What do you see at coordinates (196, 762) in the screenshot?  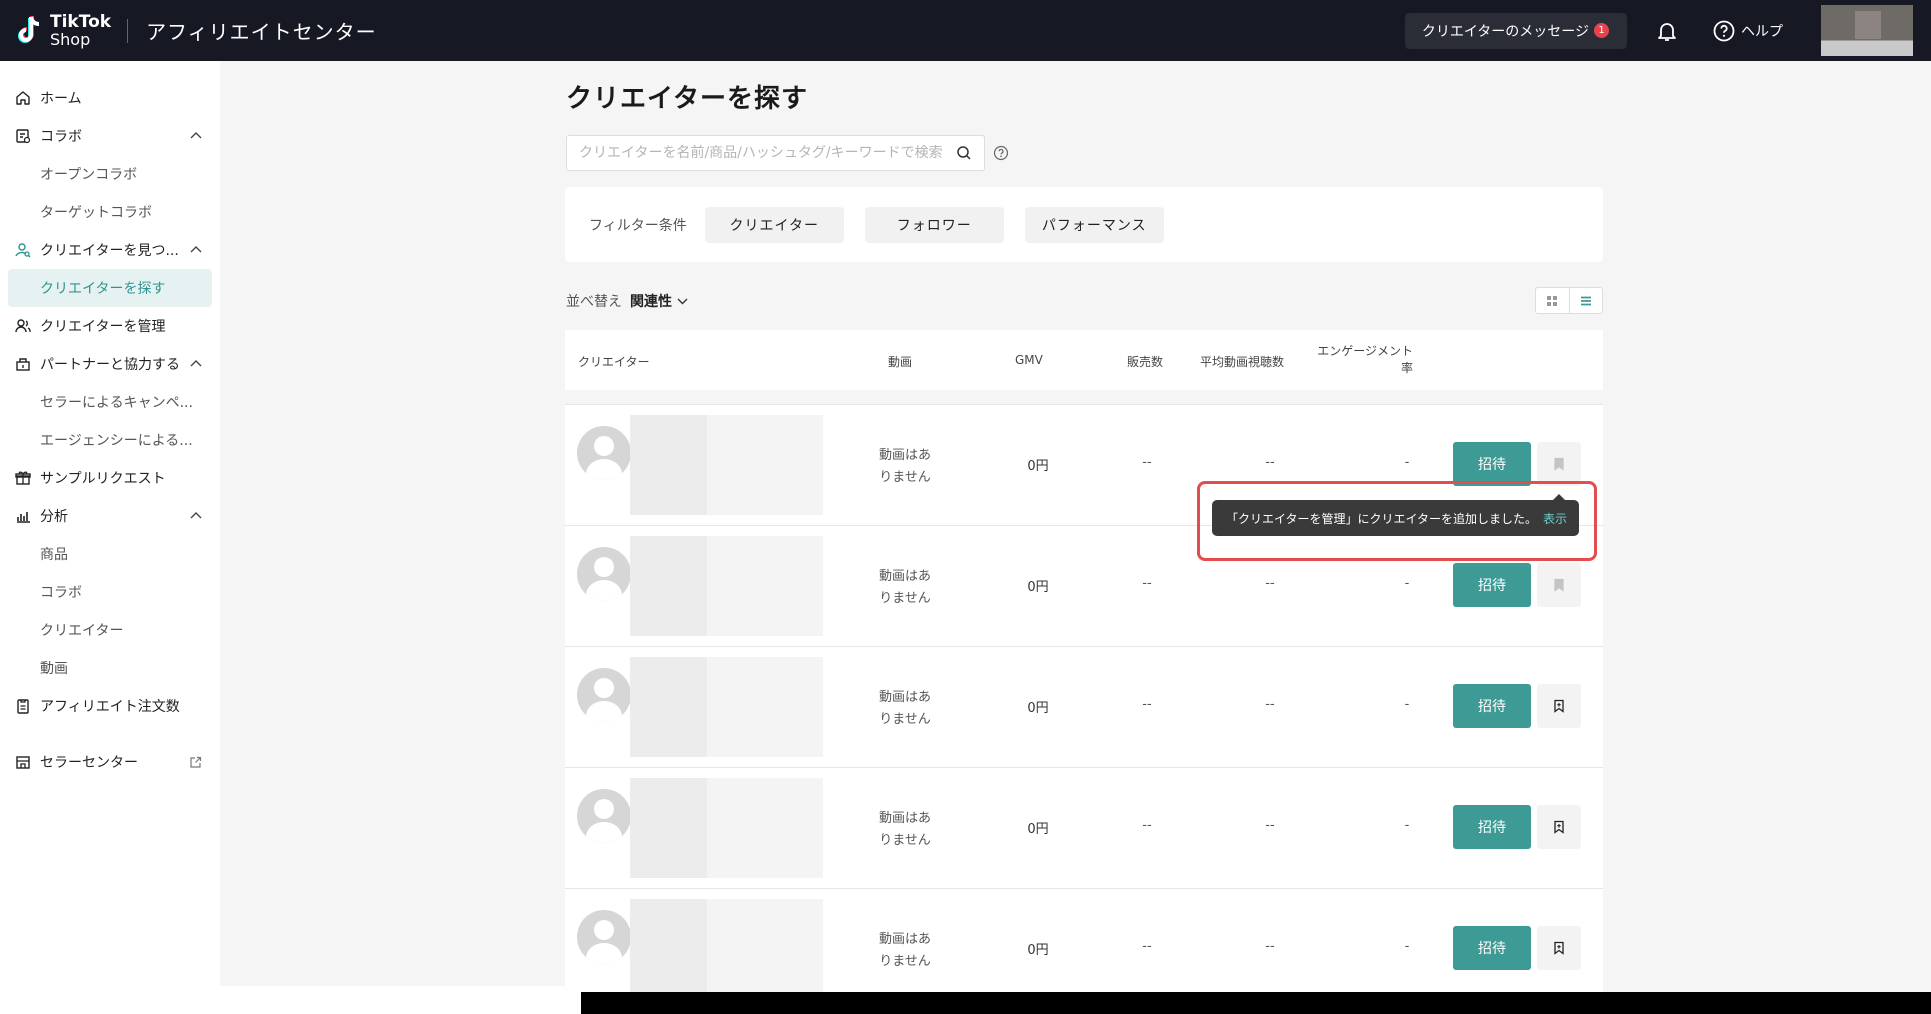 I see `external-link-icon` at bounding box center [196, 762].